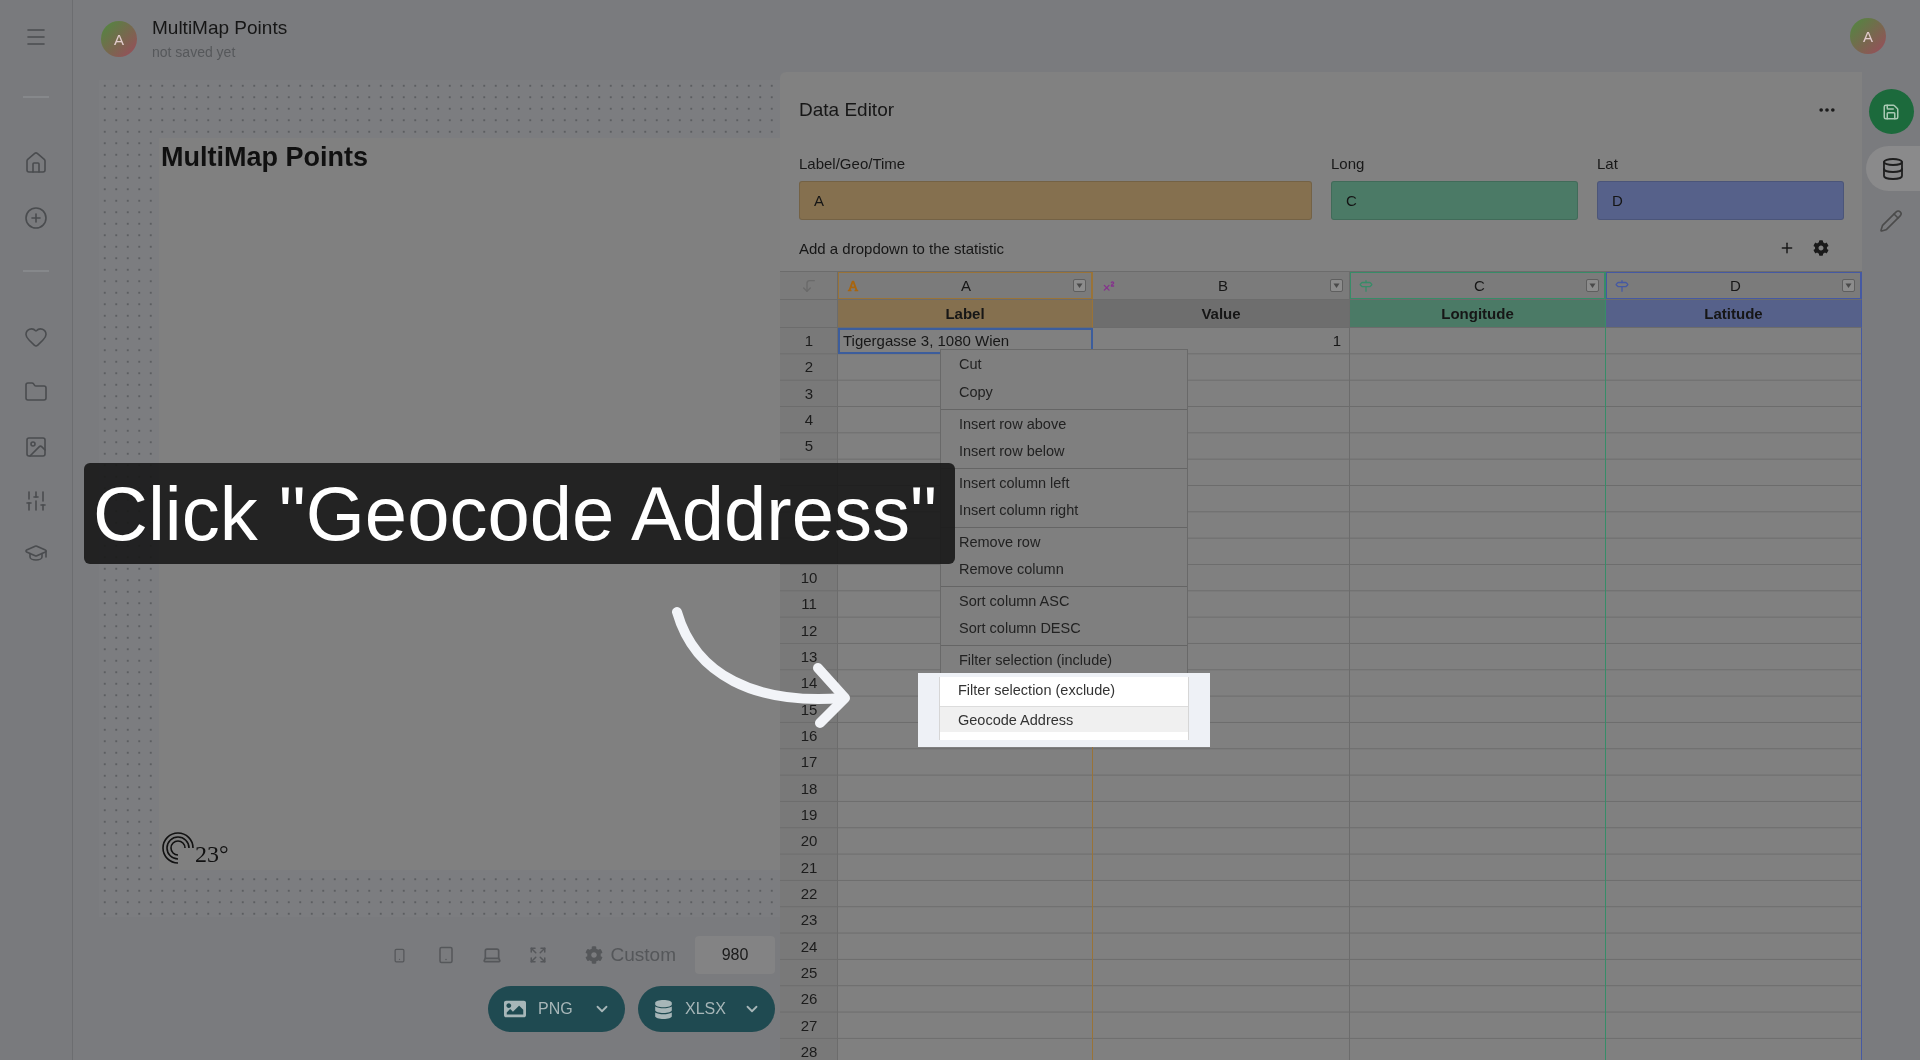  Describe the element at coordinates (1064, 690) in the screenshot. I see `menu-item: Filter selection (exclude)` at that location.